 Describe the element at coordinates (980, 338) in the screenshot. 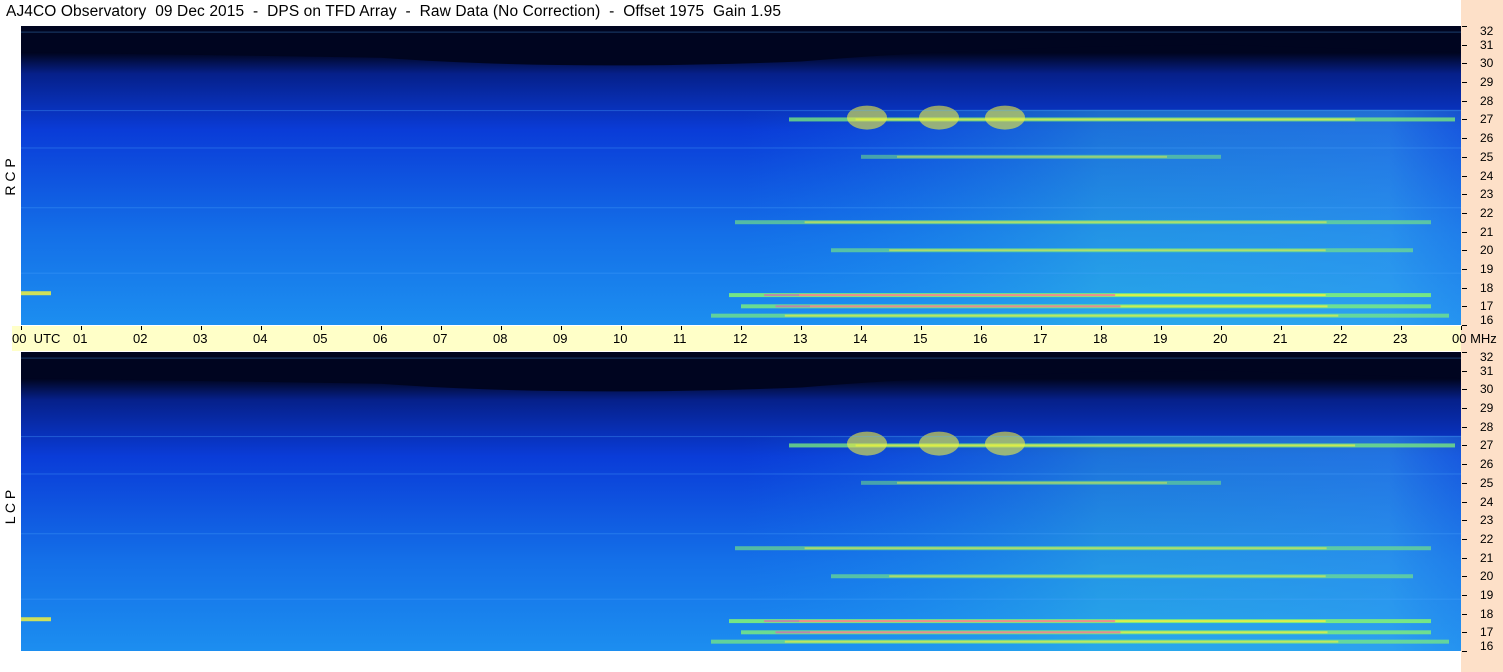

I see `utc-tick-label: 16` at that location.